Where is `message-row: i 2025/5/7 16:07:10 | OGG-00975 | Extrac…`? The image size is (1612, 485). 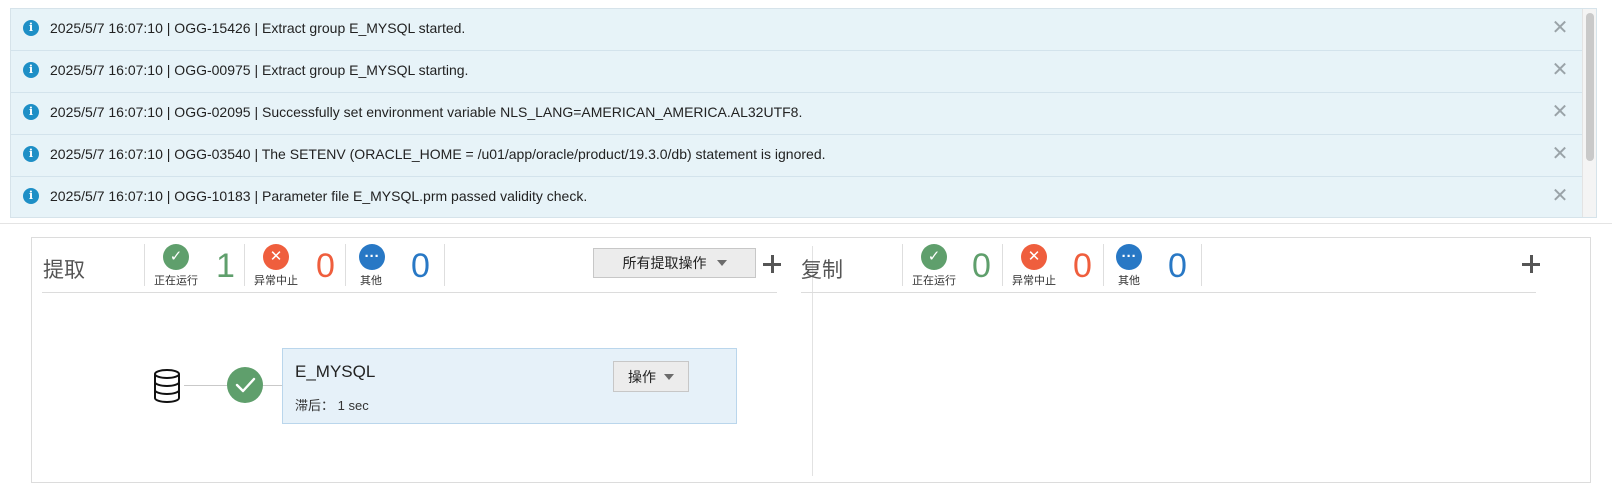 message-row: i 2025/5/7 16:07:10 | OGG-00975 | Extrac… is located at coordinates (796, 72).